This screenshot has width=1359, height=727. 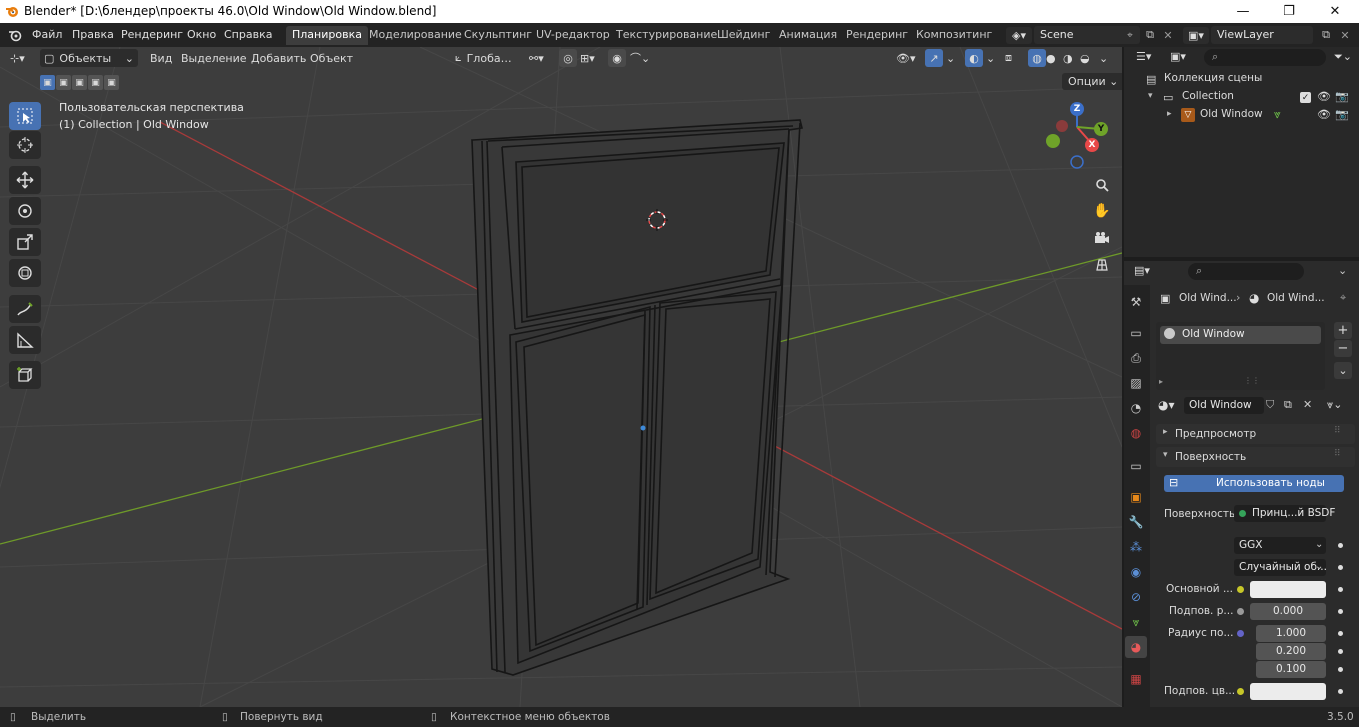 I want to click on outliner-filter-icon: ⏷⌄, so click(x=1343, y=57).